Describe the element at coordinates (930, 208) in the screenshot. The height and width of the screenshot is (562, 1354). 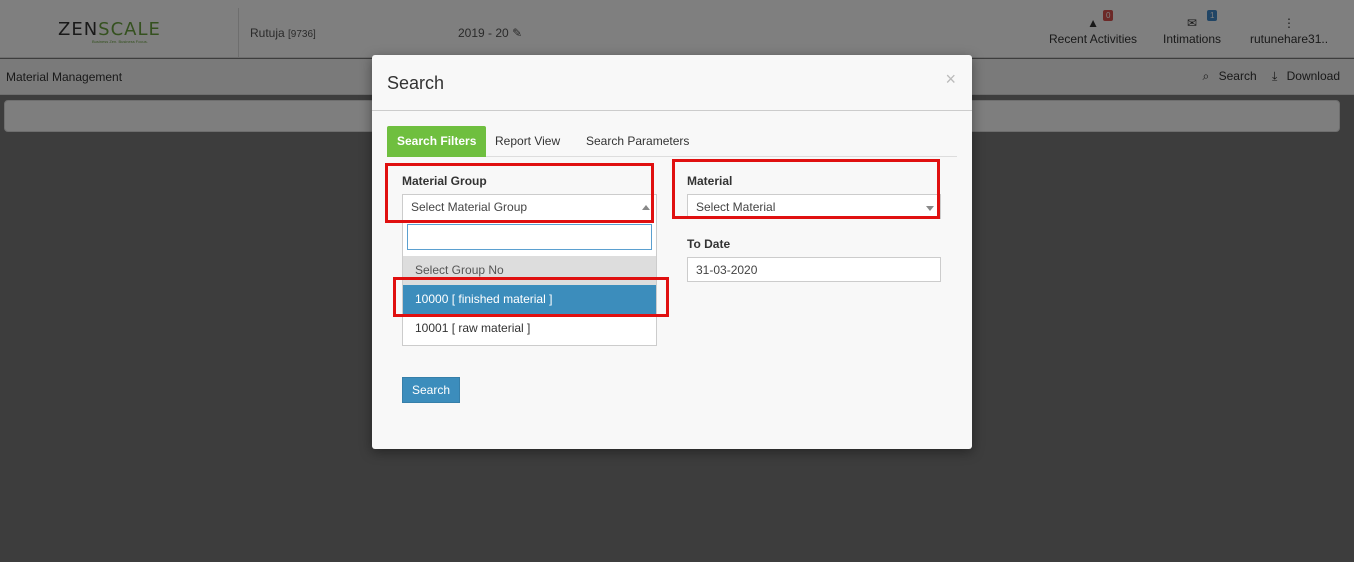
I see `caret-down-icon` at that location.